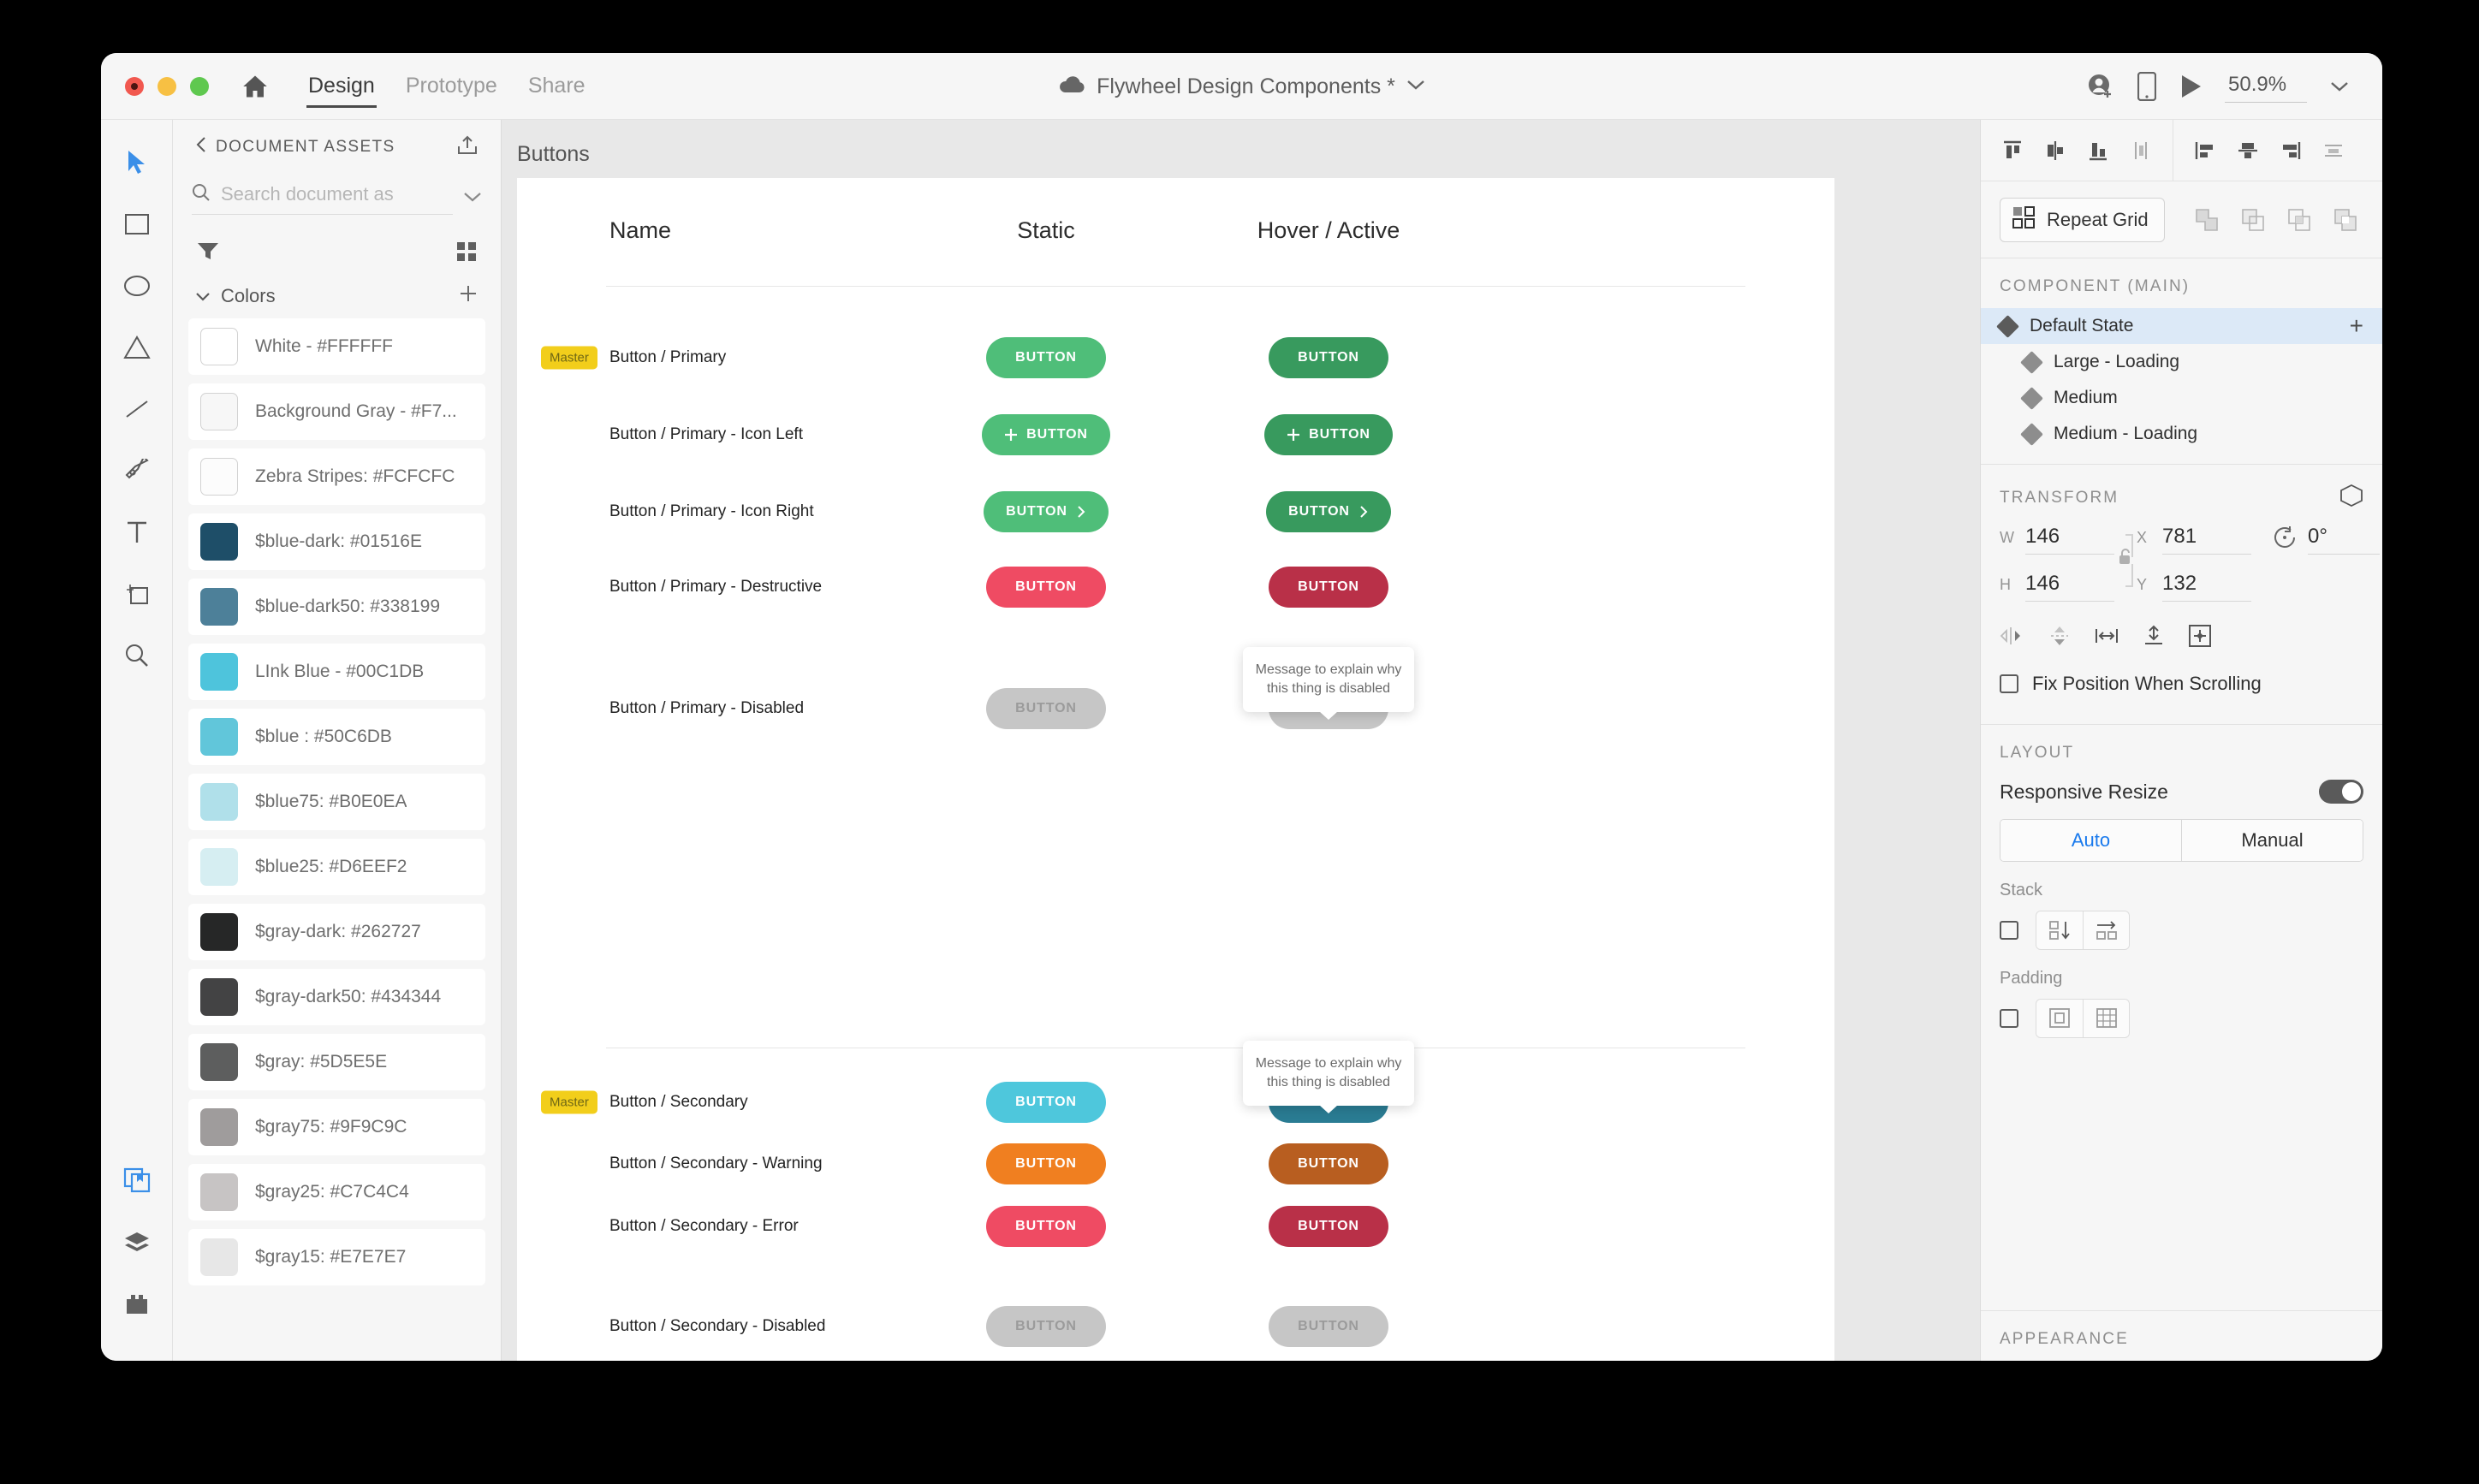  I want to click on select-tool, so click(137, 163).